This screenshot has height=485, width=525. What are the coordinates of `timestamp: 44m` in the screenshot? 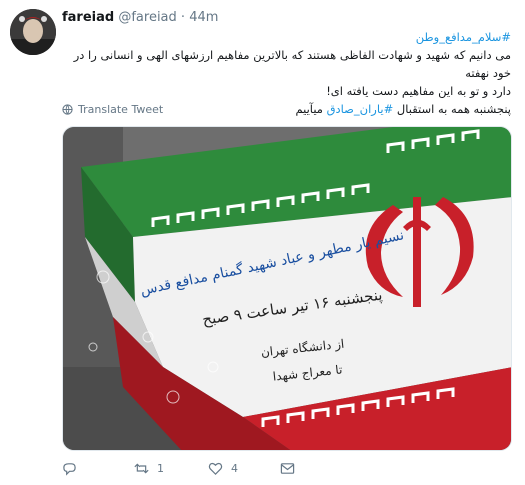 It's located at (203, 17).